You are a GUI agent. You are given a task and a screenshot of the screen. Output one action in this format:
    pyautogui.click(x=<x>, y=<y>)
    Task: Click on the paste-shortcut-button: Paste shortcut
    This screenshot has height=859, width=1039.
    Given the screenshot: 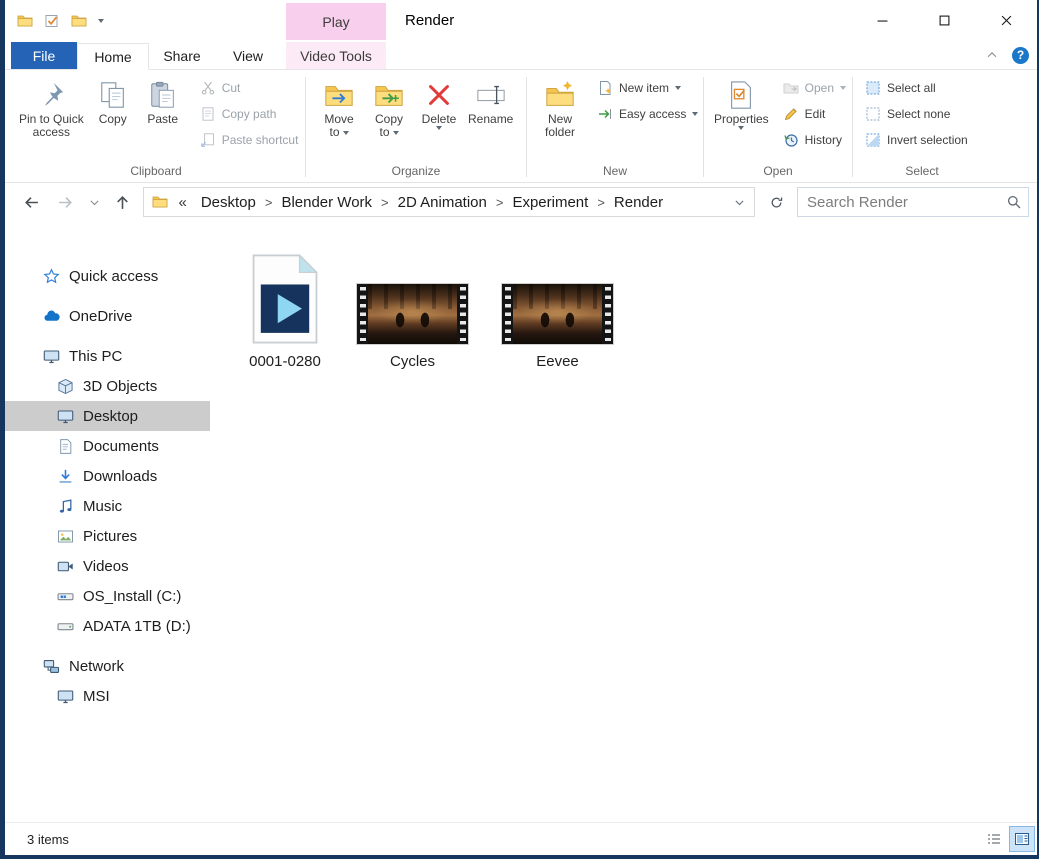 What is the action you would take?
    pyautogui.click(x=249, y=140)
    